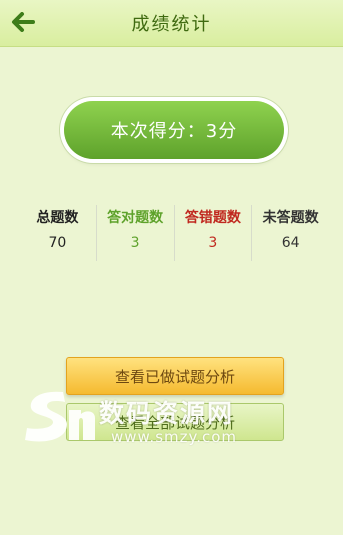 This screenshot has width=343, height=535. I want to click on back-button, so click(23, 22).